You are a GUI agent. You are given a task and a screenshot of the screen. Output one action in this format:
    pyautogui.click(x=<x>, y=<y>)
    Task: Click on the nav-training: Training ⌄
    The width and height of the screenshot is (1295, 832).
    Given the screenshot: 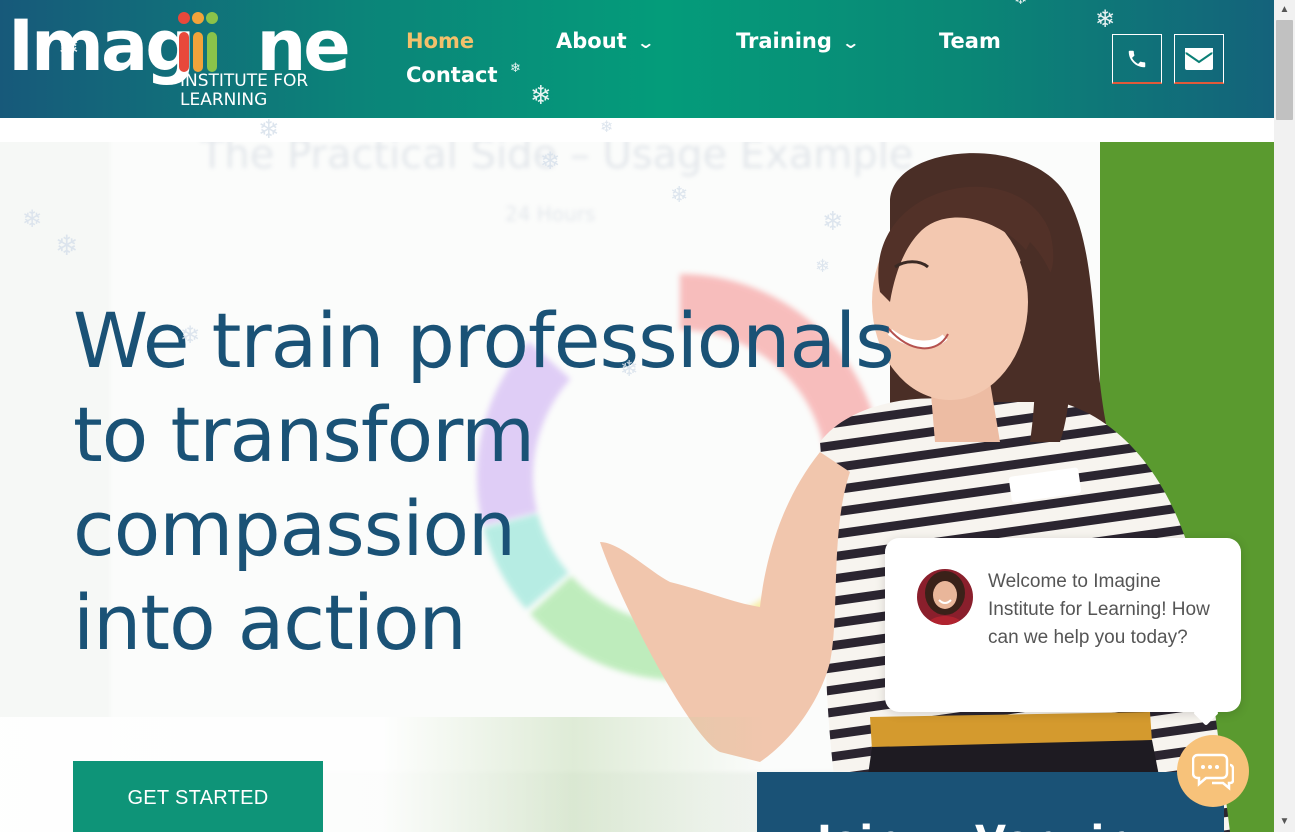 What is the action you would take?
    pyautogui.click(x=798, y=41)
    